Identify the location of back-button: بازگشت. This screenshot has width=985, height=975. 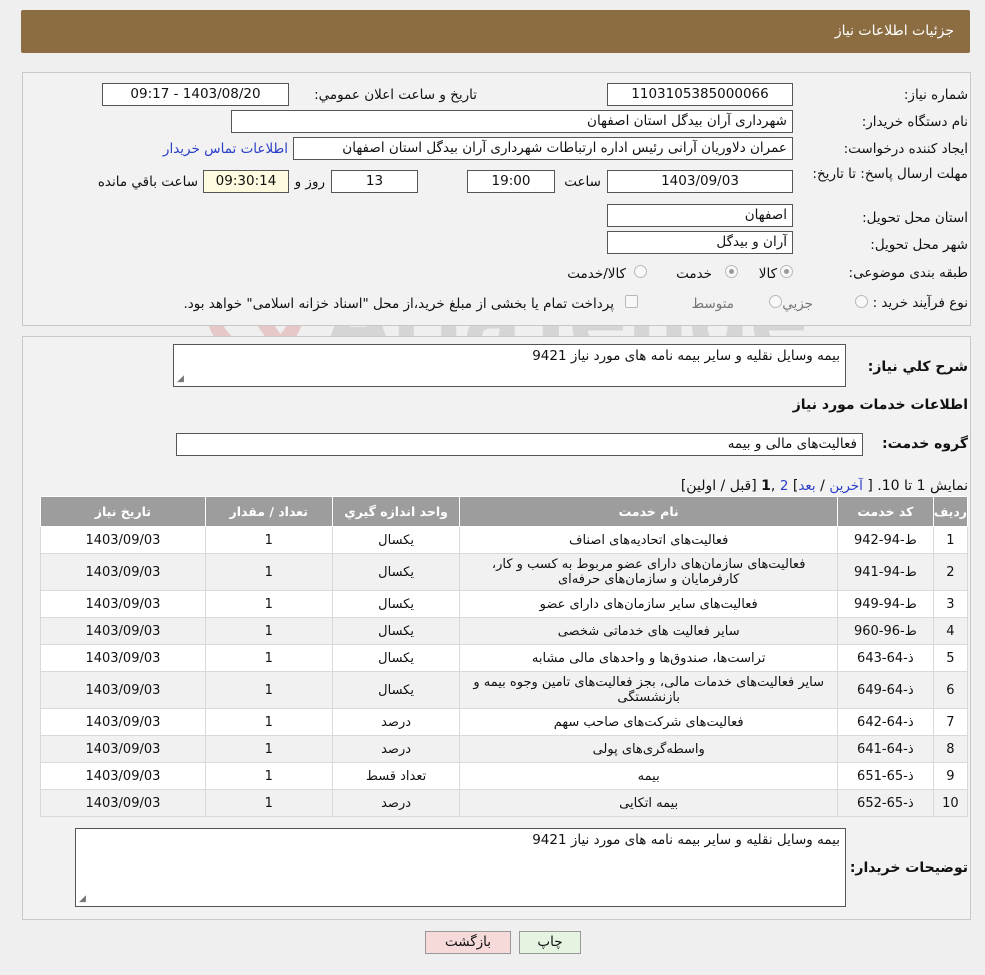
(468, 942).